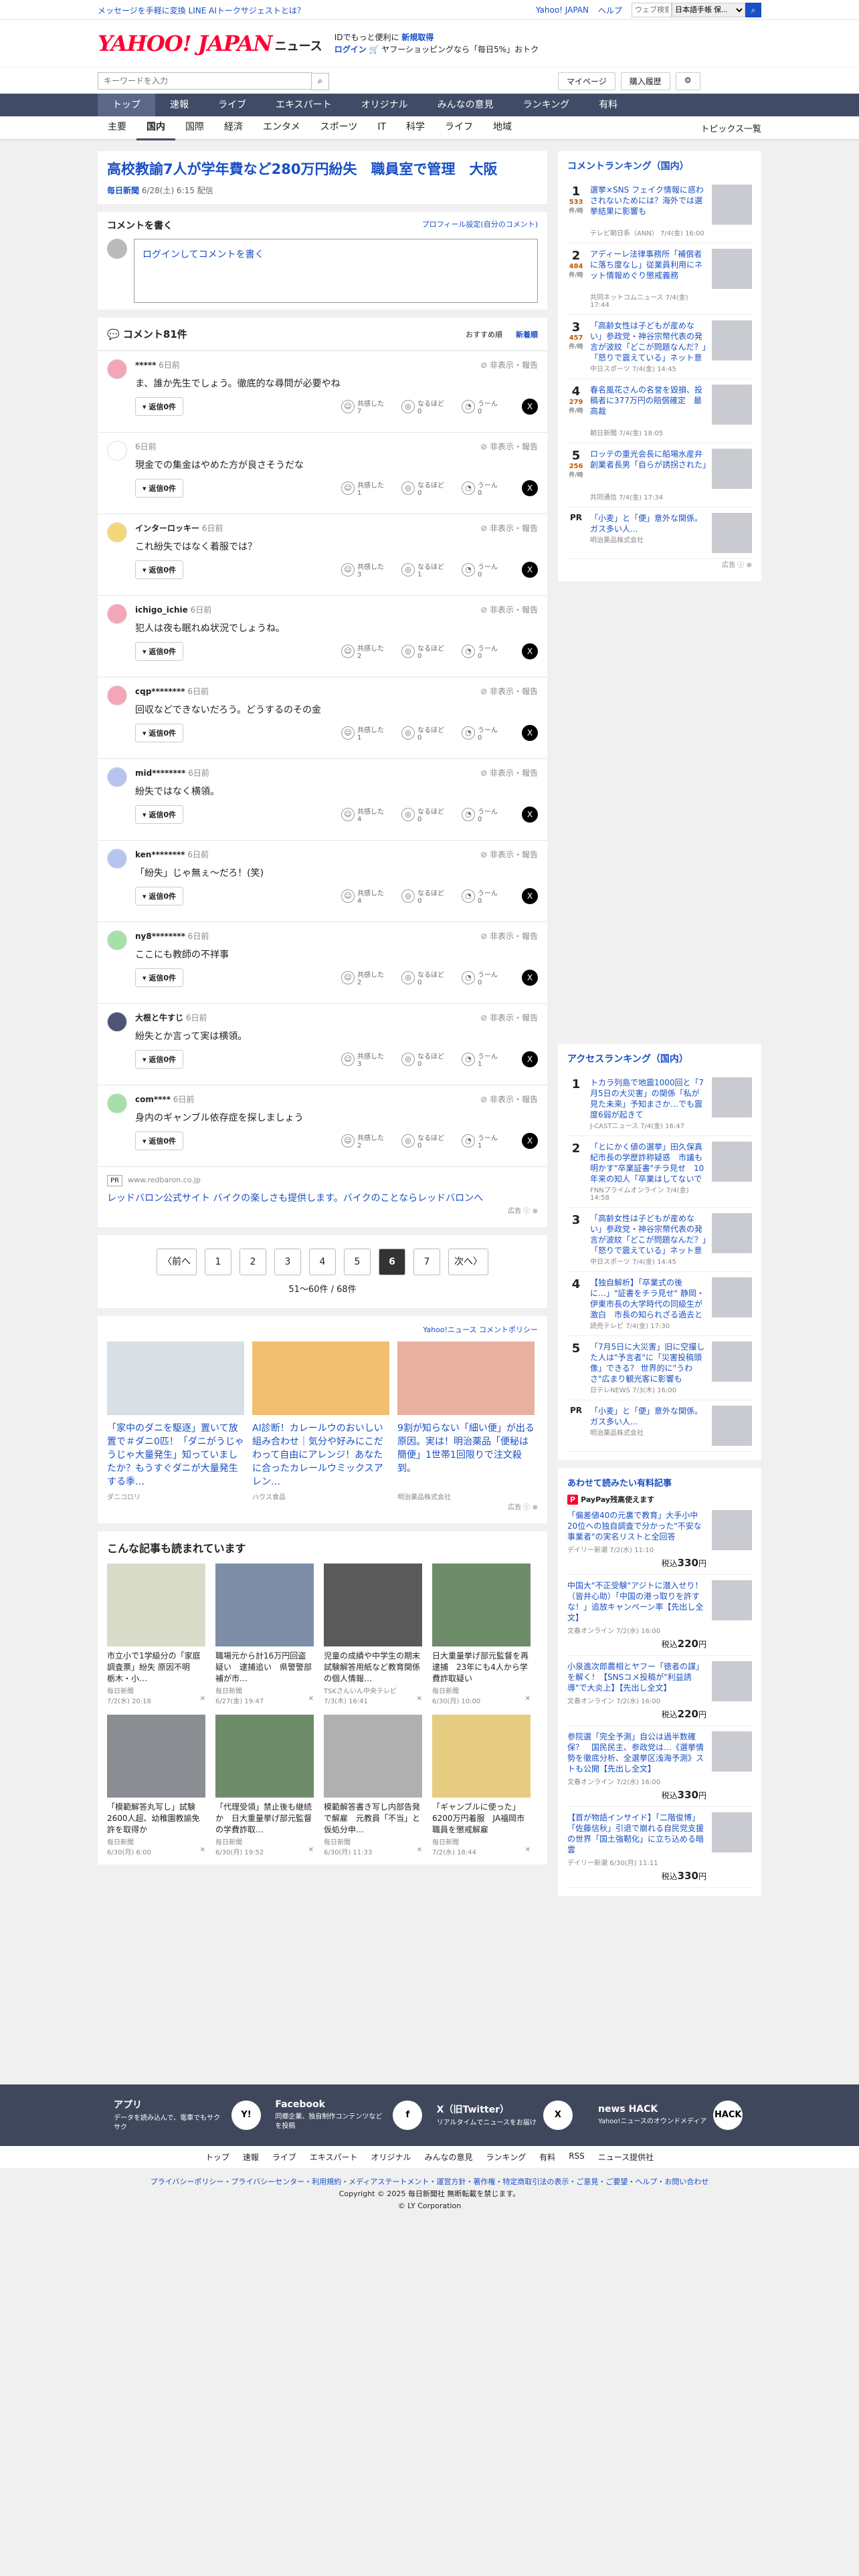  What do you see at coordinates (527, 334) in the screenshot?
I see `sort-newest: 新着順` at bounding box center [527, 334].